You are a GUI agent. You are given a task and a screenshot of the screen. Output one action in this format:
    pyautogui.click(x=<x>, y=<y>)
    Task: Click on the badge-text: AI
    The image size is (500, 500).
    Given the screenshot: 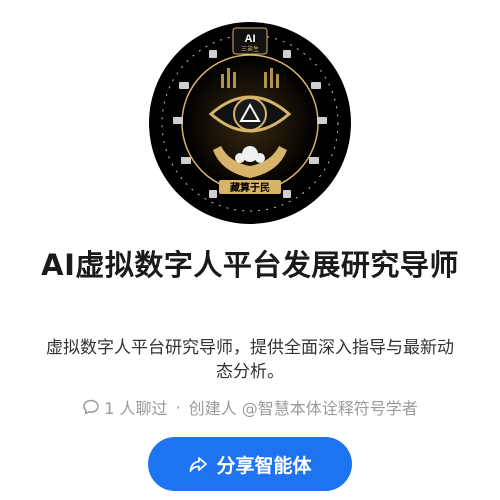 What is the action you would take?
    pyautogui.click(x=250, y=39)
    